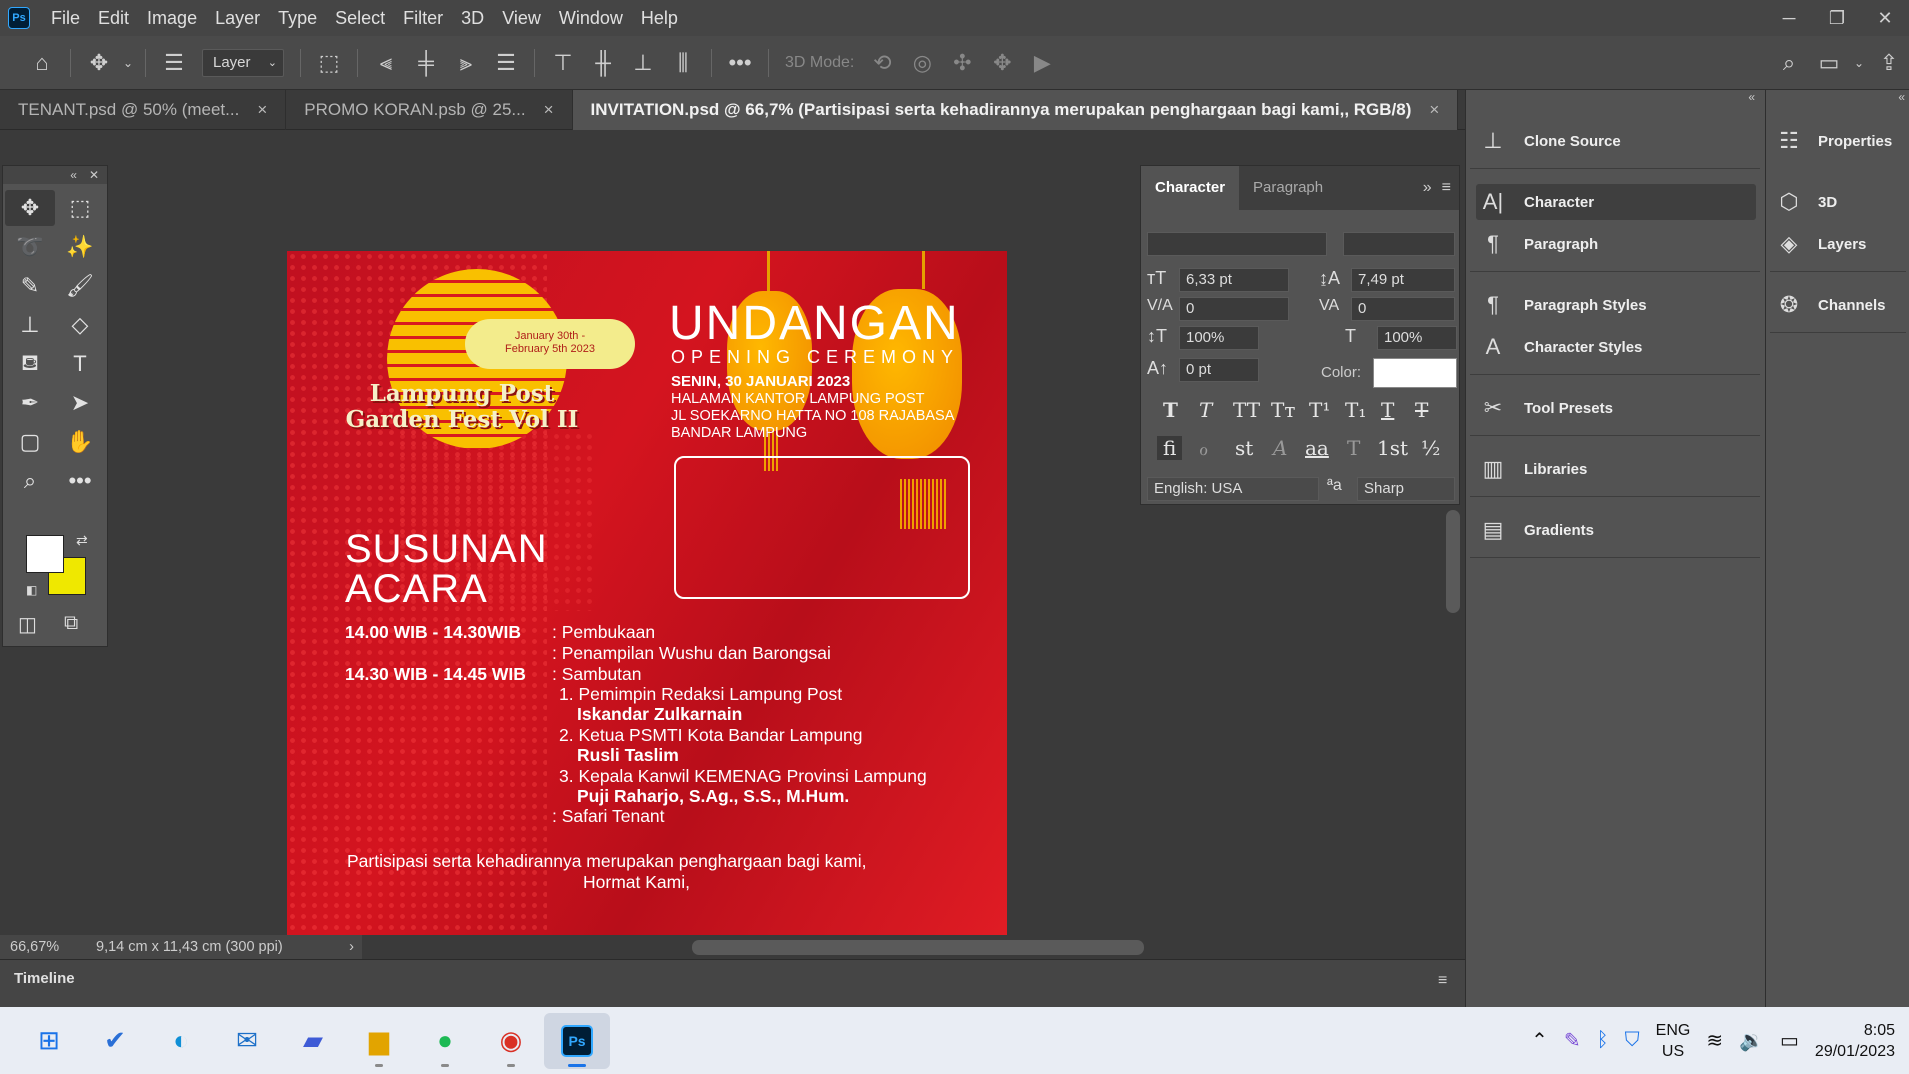 Image resolution: width=1909 pixels, height=1074 pixels. I want to click on panel-3d: ⬡ 3D, so click(1805, 202).